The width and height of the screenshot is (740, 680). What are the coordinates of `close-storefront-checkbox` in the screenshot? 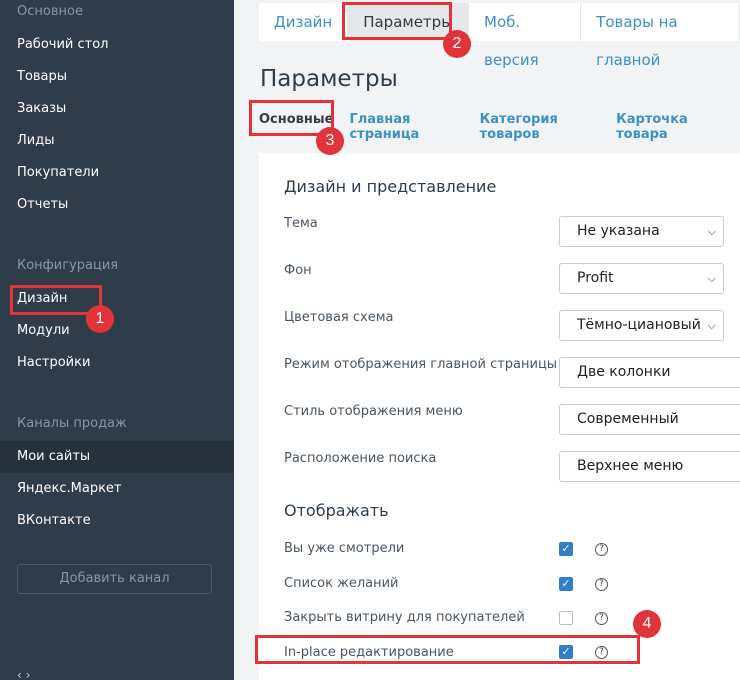 It's located at (566, 618).